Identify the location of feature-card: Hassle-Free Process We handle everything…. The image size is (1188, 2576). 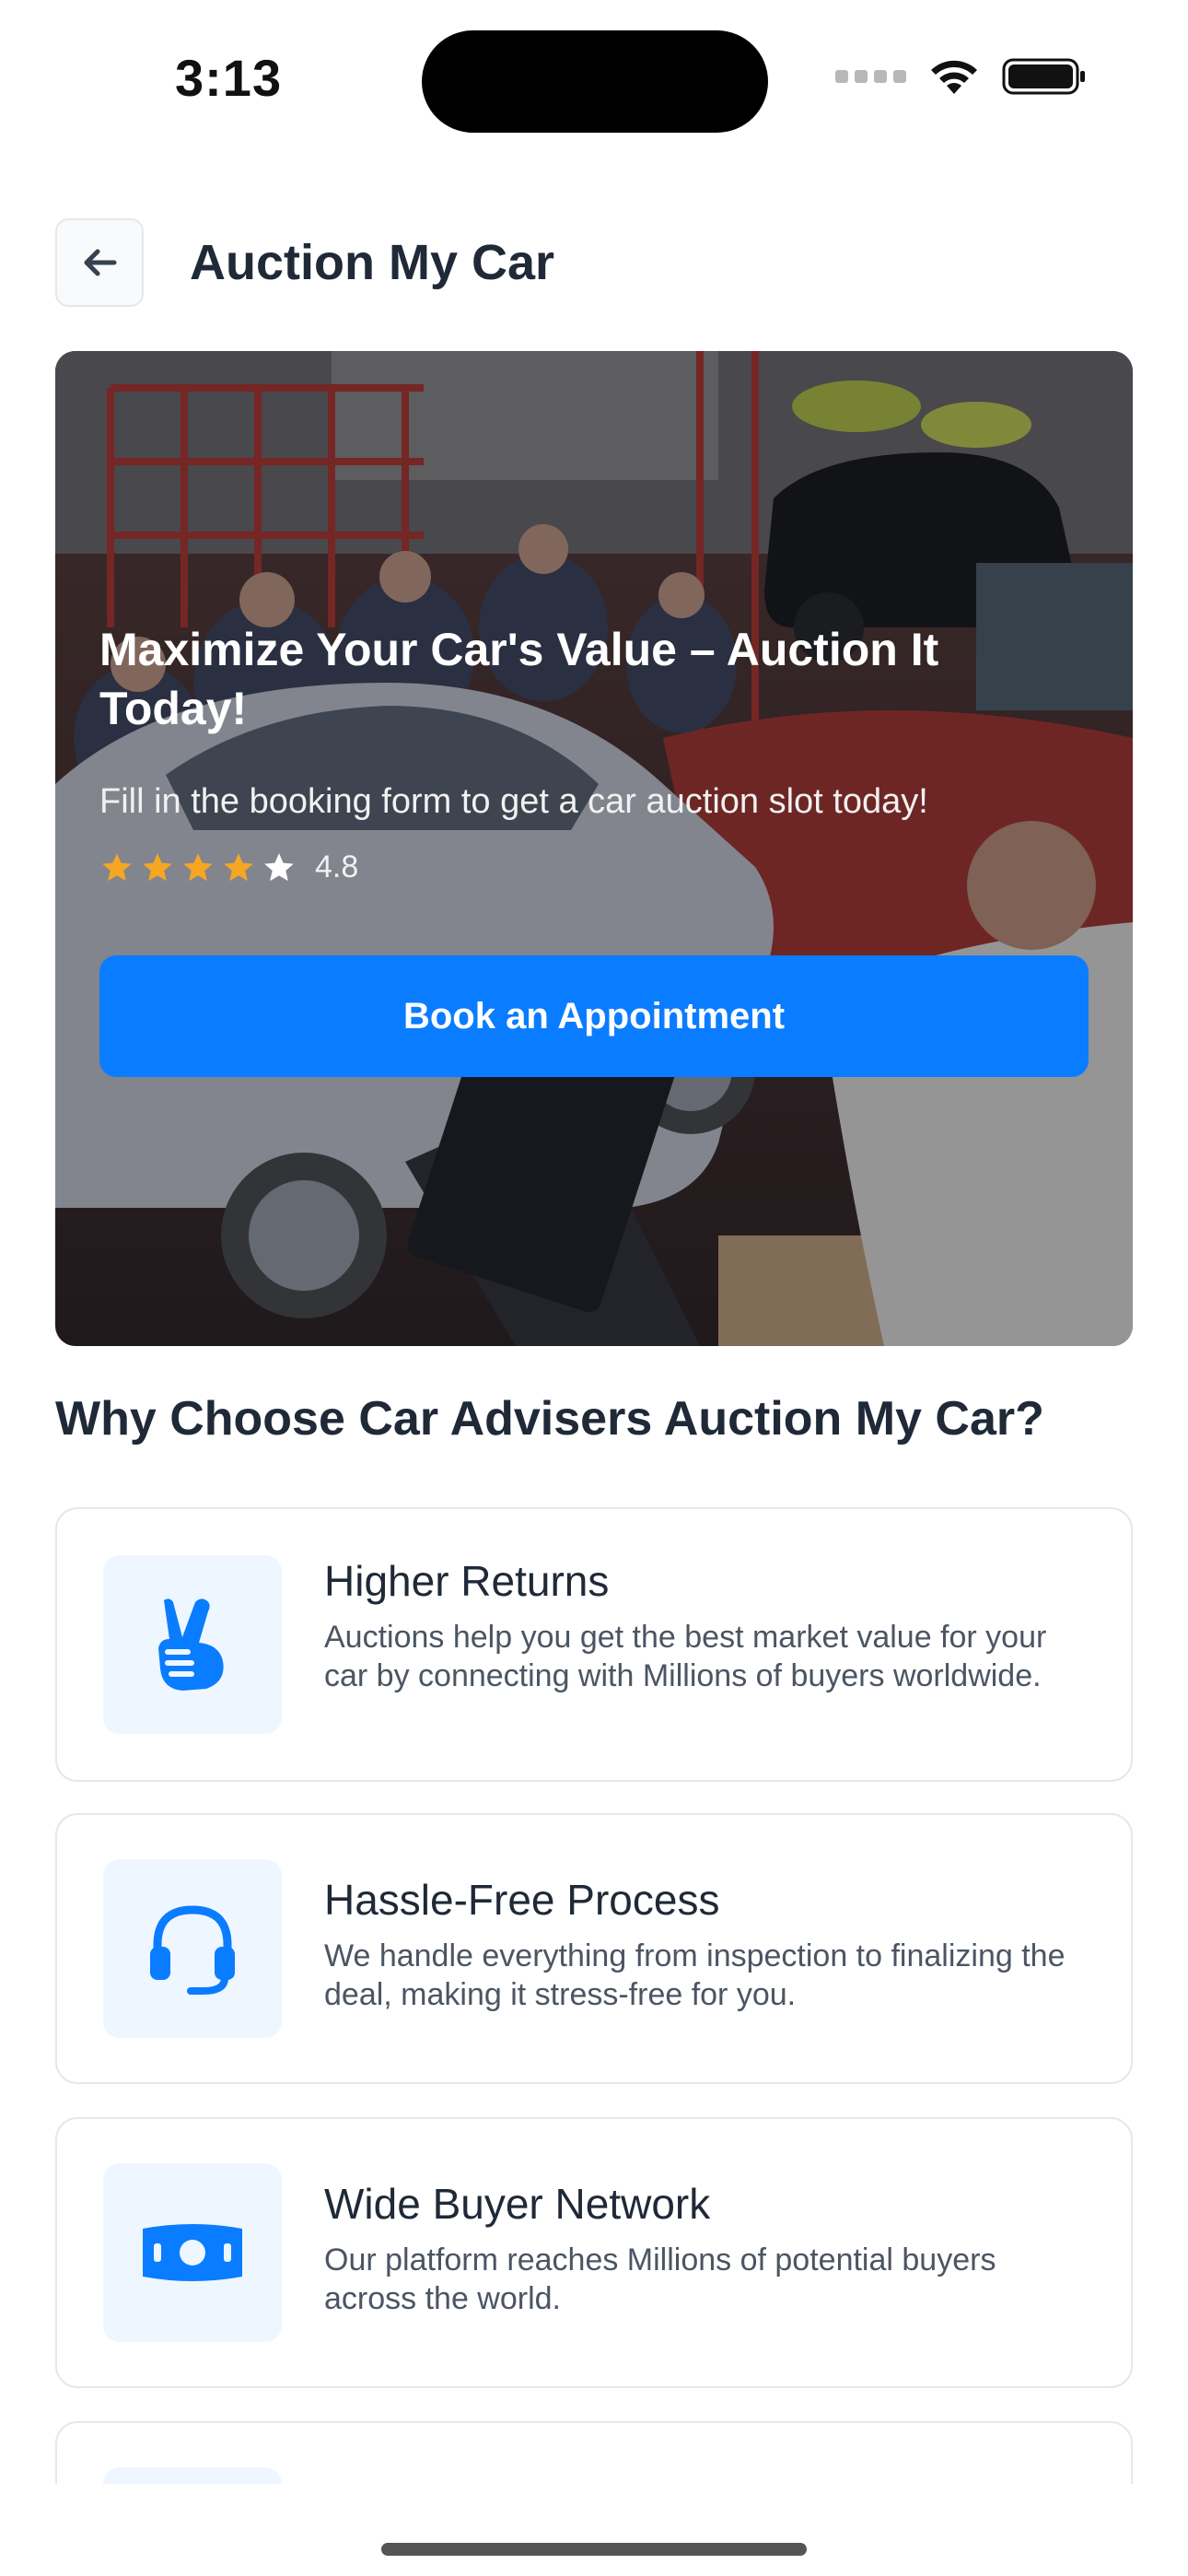
(594, 1949).